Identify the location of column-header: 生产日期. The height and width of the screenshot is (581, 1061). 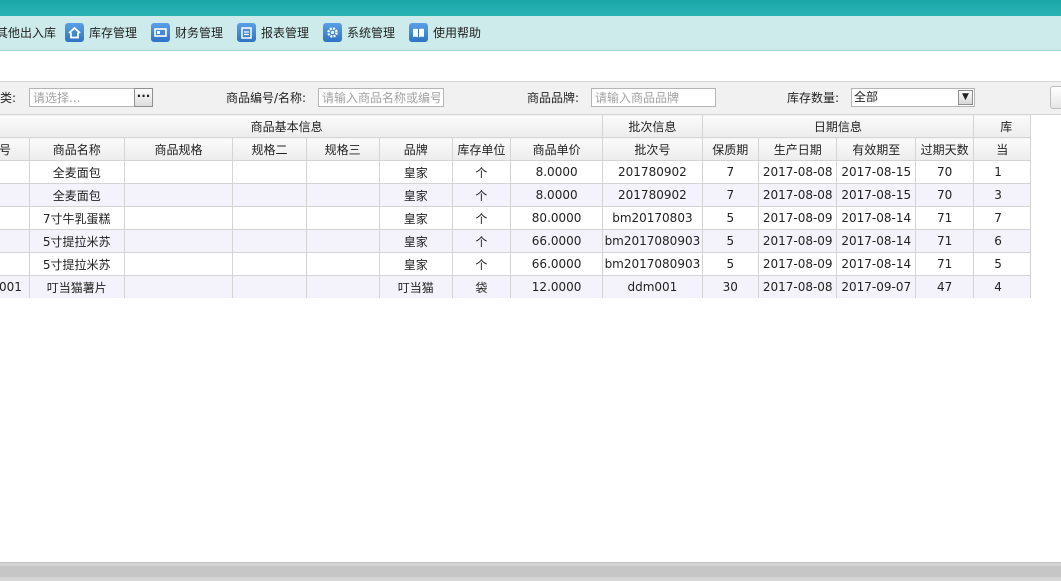
(797, 149).